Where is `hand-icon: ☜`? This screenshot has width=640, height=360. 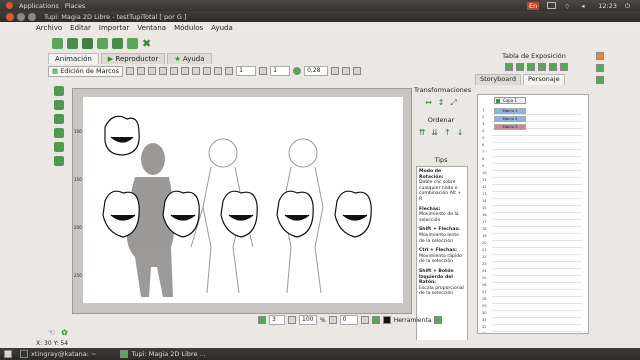 hand-icon: ☜ is located at coordinates (51, 332).